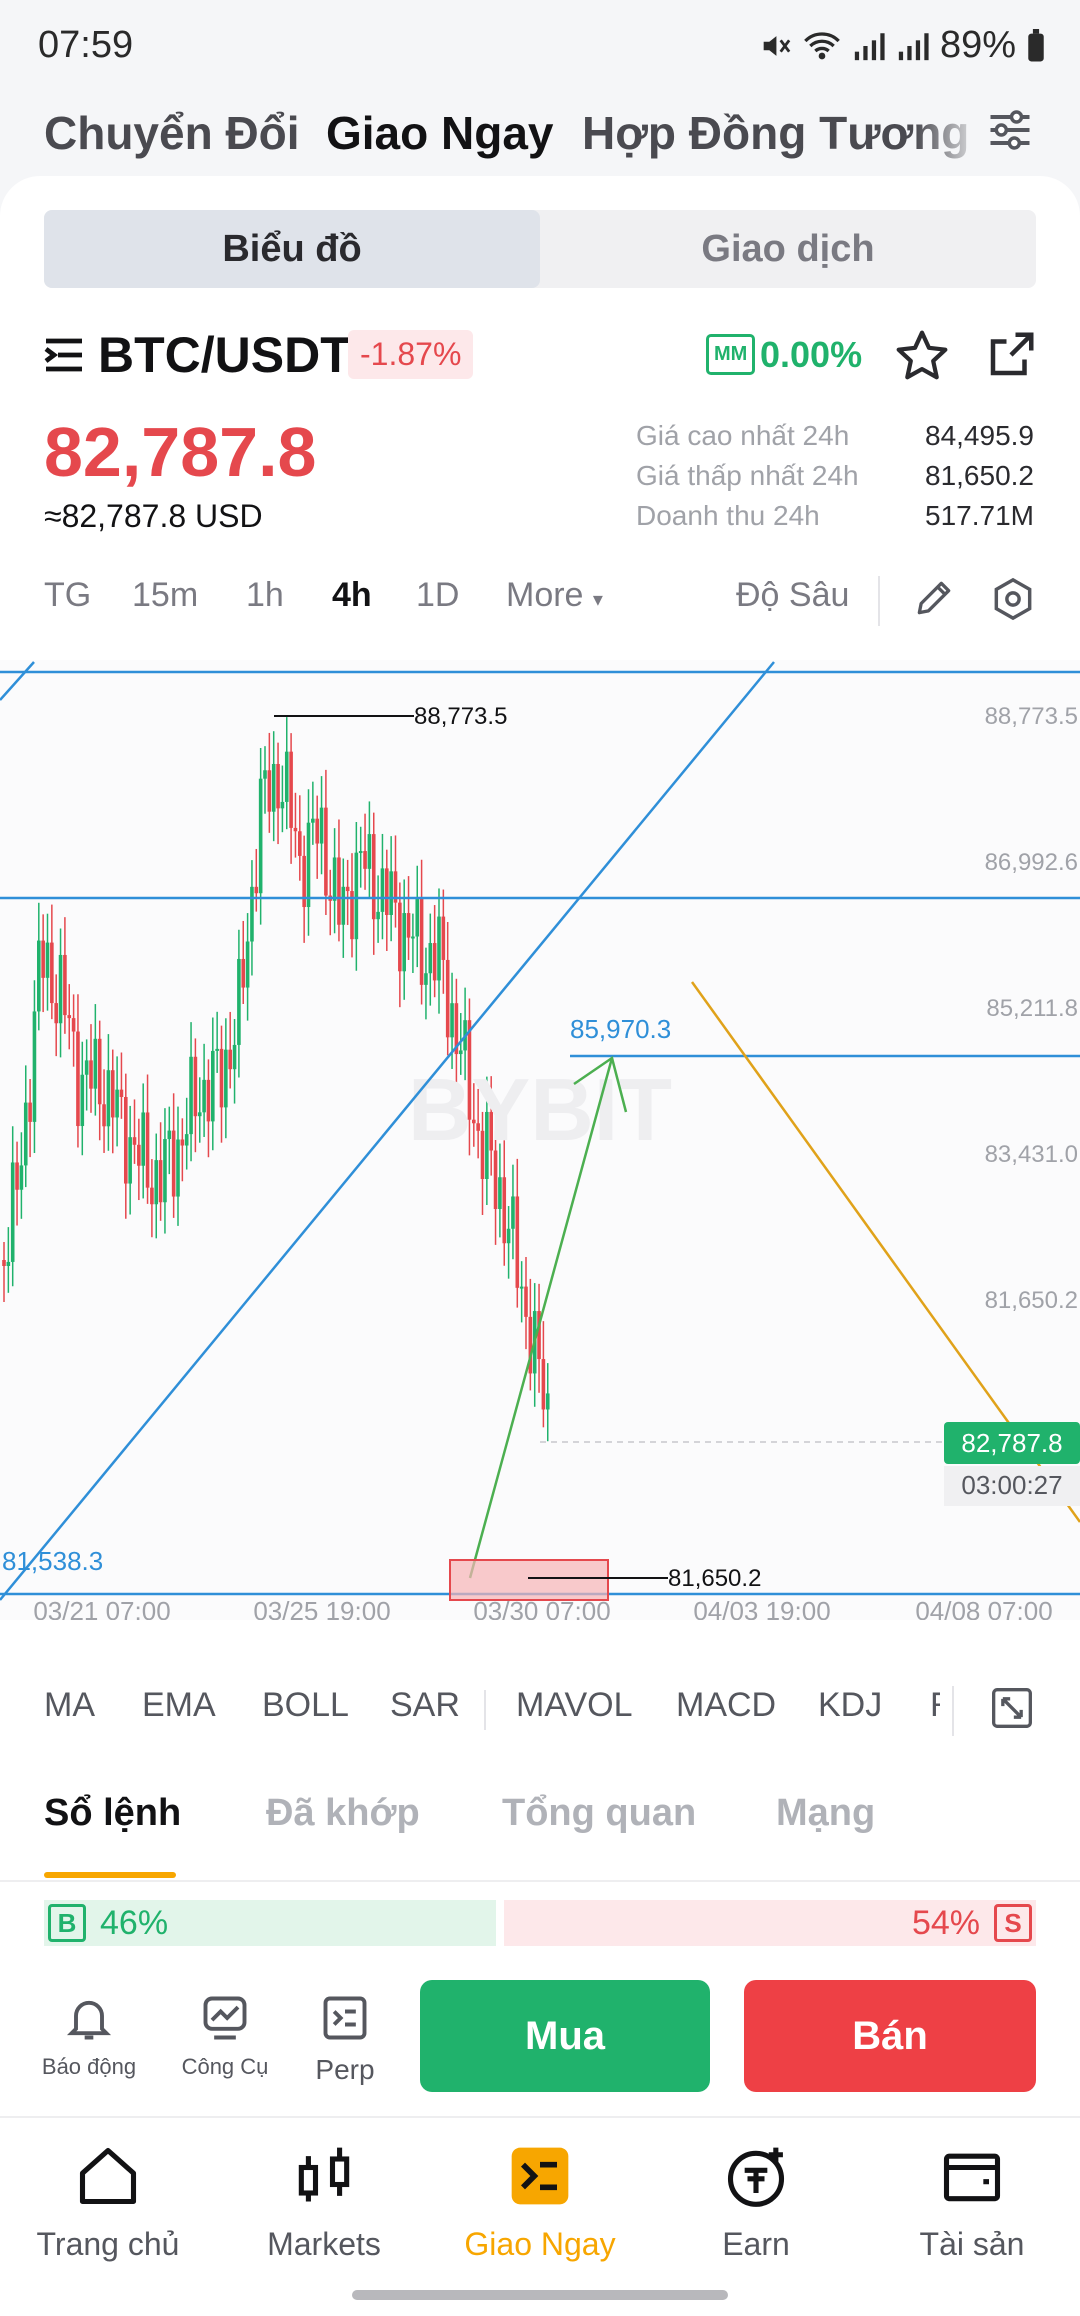 Image resolution: width=1080 pixels, height=2316 pixels. What do you see at coordinates (934, 598) in the screenshot?
I see `pencil-icon` at bounding box center [934, 598].